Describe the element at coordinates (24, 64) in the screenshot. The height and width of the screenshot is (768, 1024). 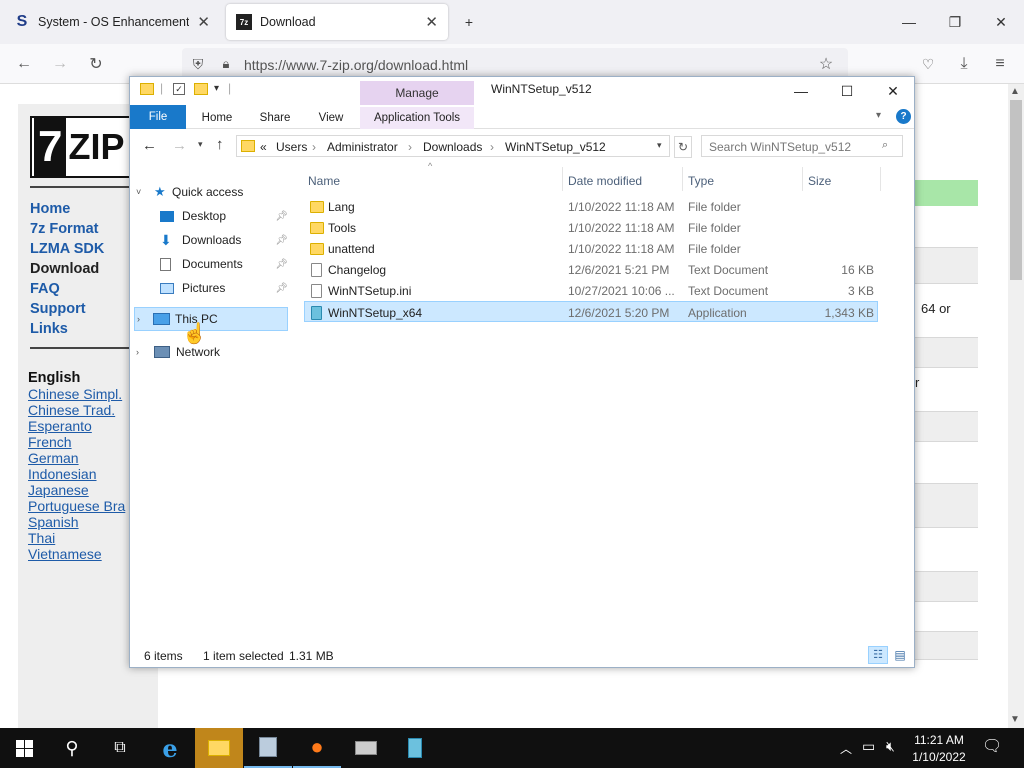
I see `back-icon: ←` at that location.